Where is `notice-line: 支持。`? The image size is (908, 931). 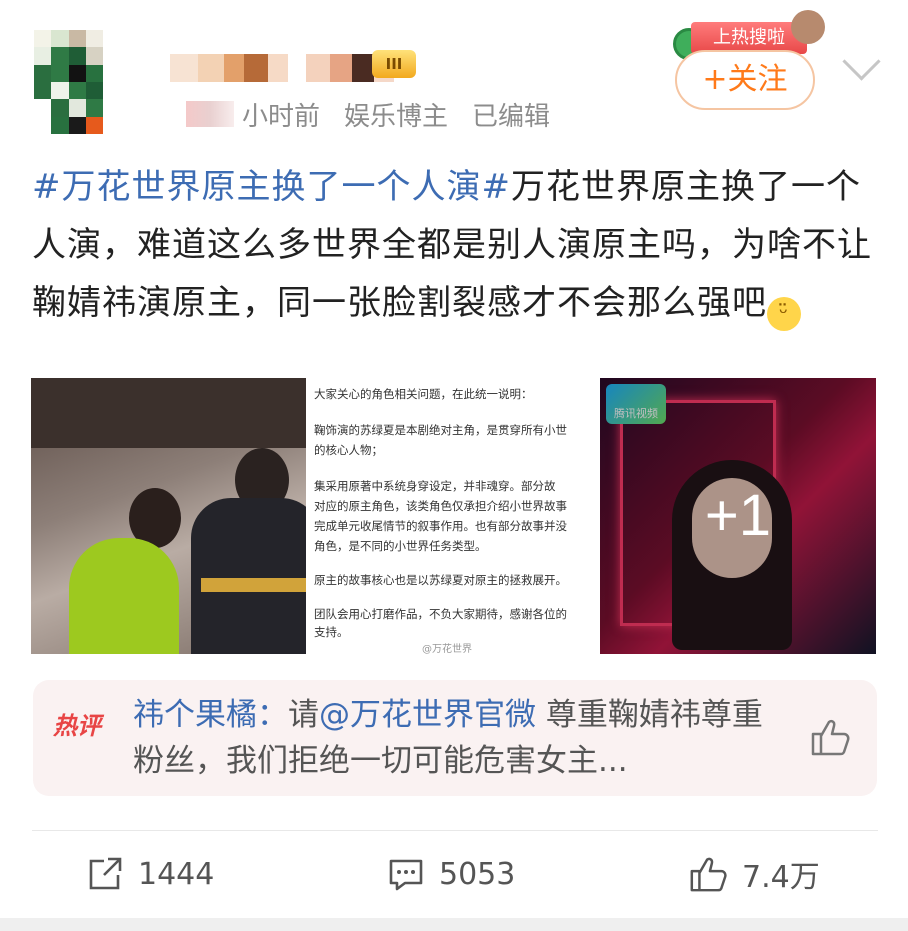 notice-line: 支持。 is located at coordinates (331, 632).